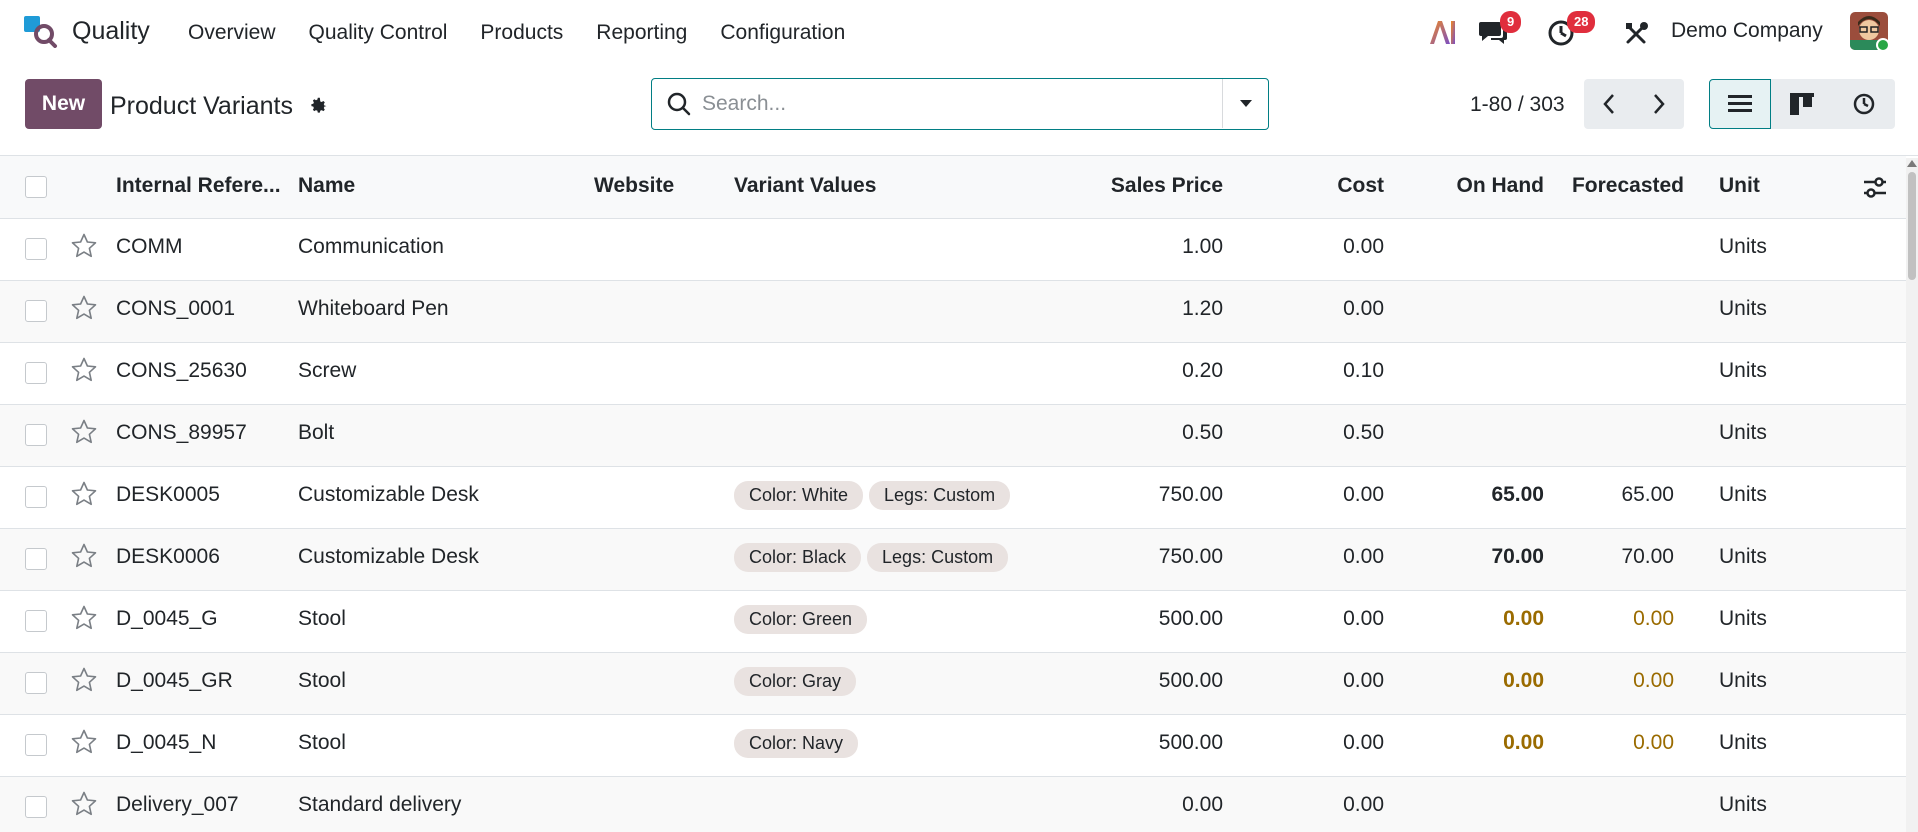  What do you see at coordinates (201, 106) in the screenshot?
I see `page-title: Product Variants` at bounding box center [201, 106].